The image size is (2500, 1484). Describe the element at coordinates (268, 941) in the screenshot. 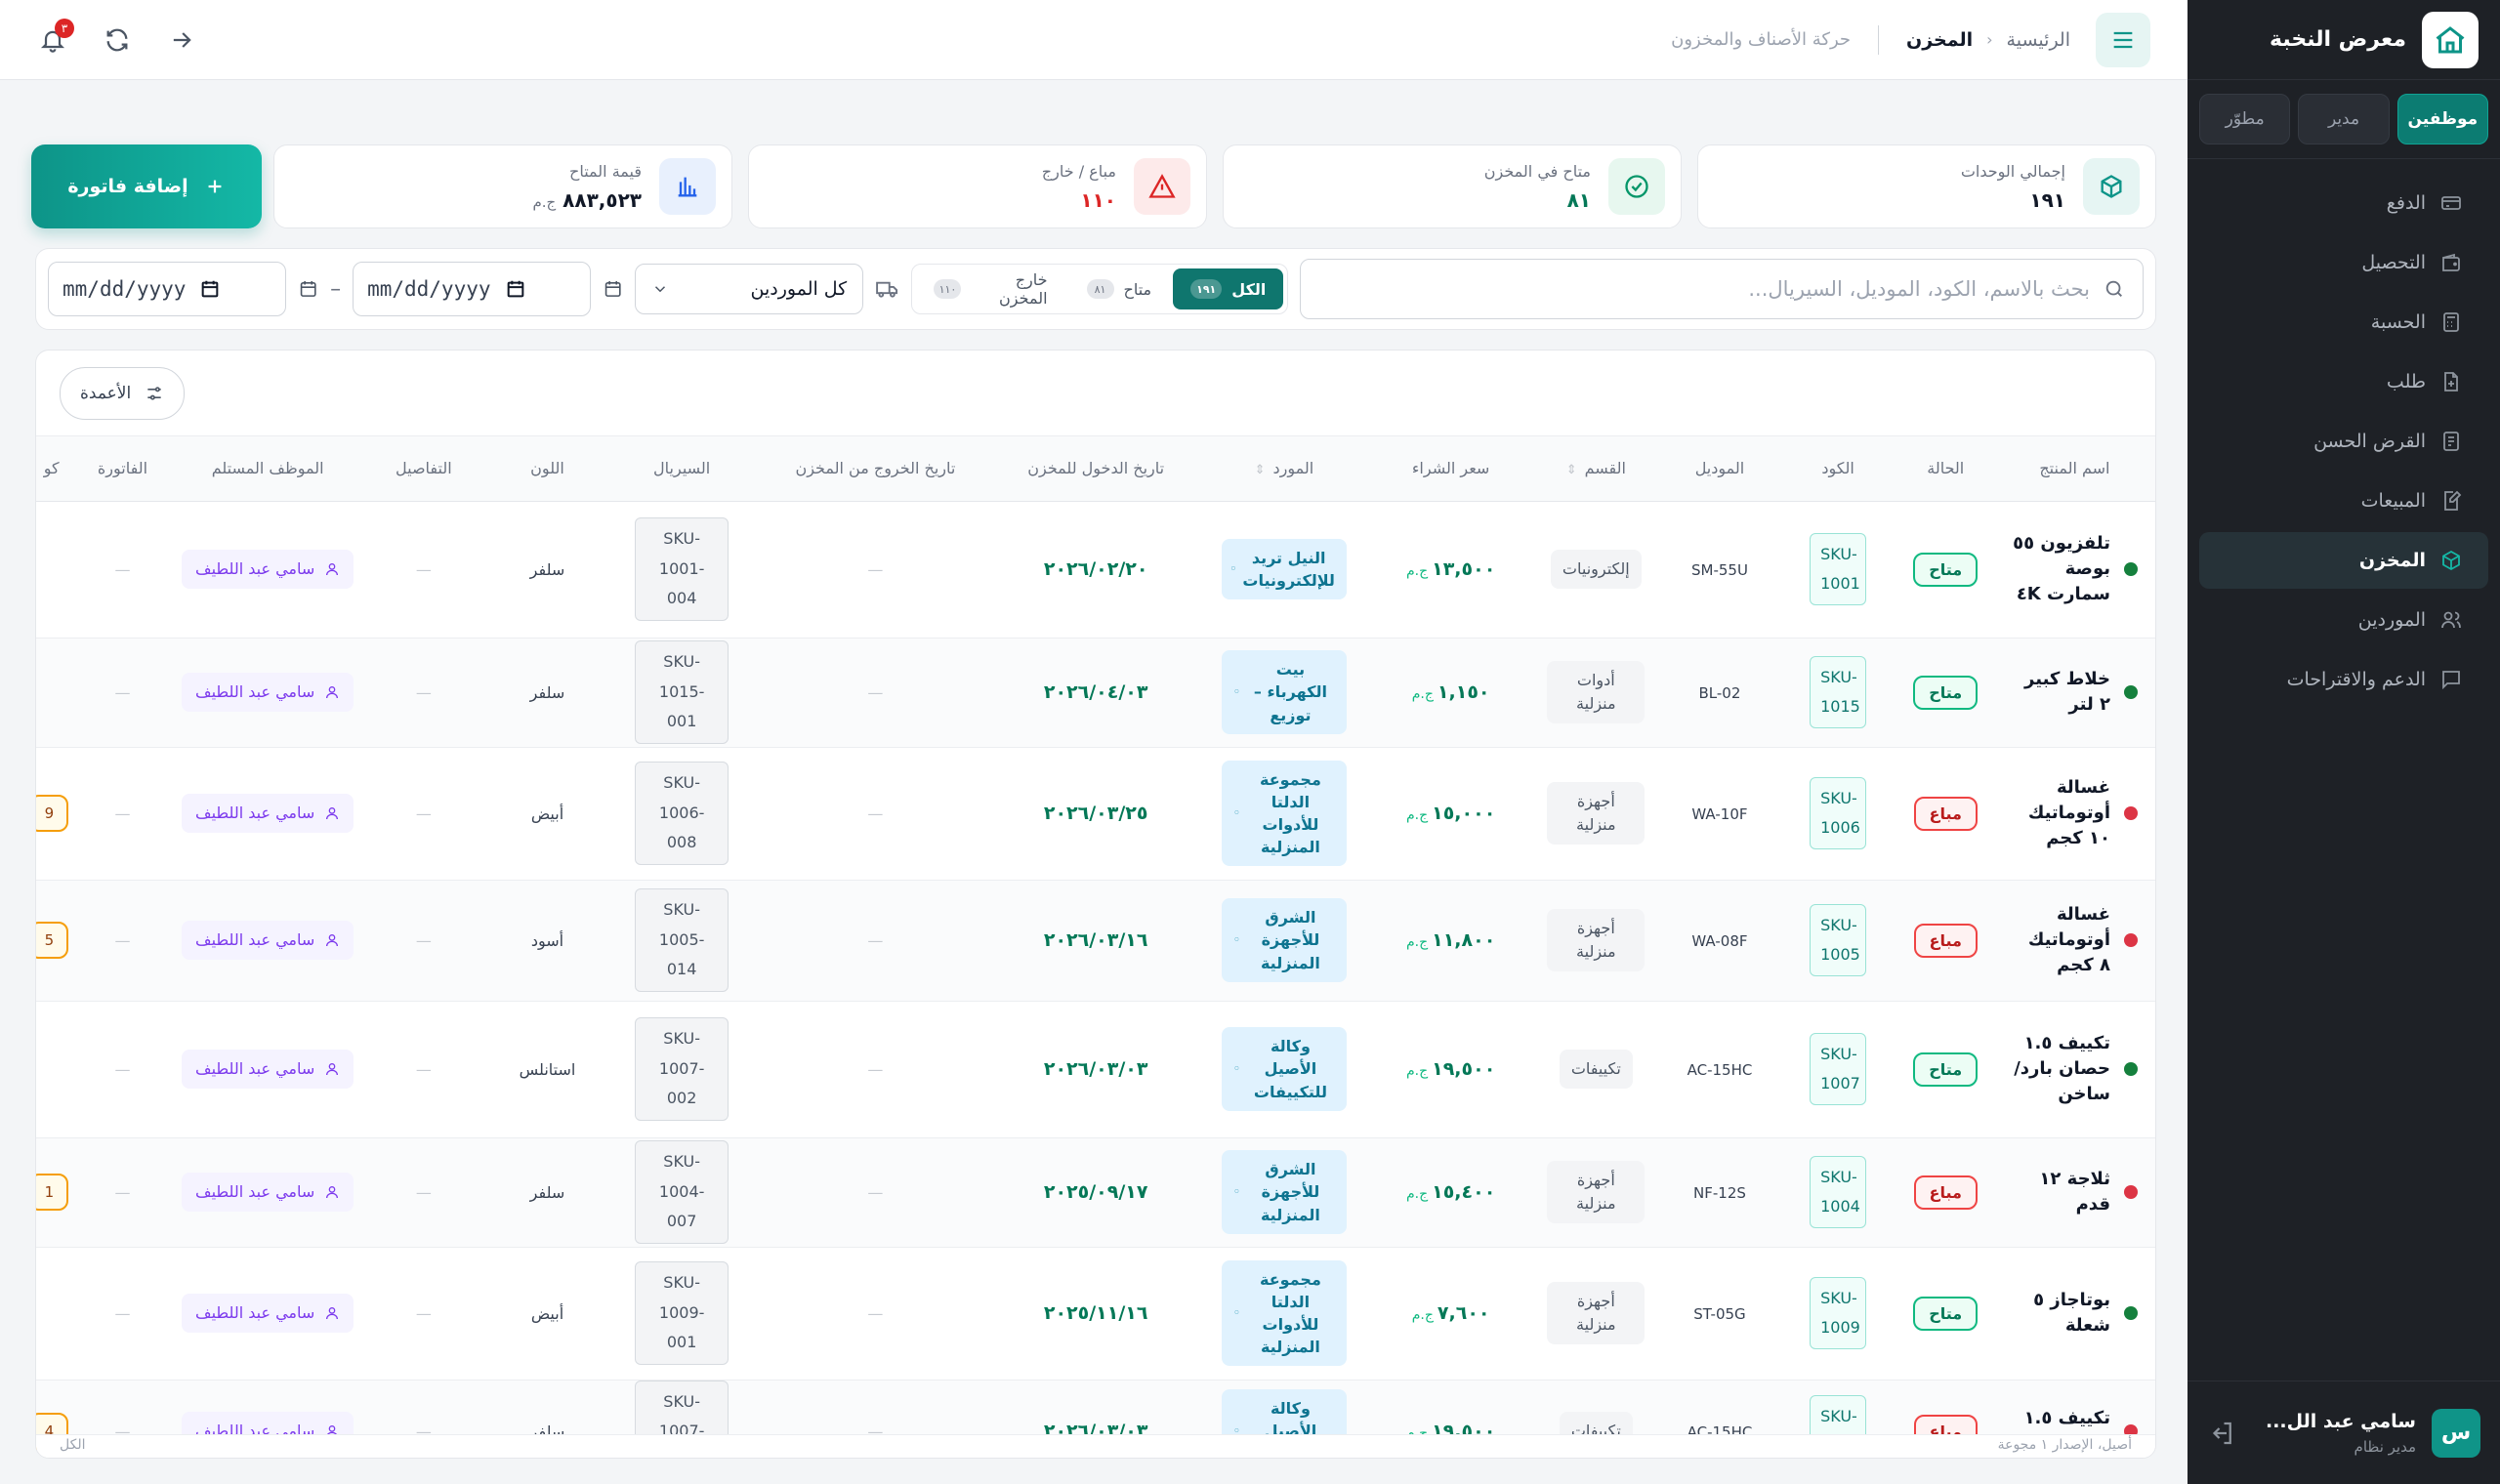

I see `staff-badge: سامي عبد اللطيف` at that location.